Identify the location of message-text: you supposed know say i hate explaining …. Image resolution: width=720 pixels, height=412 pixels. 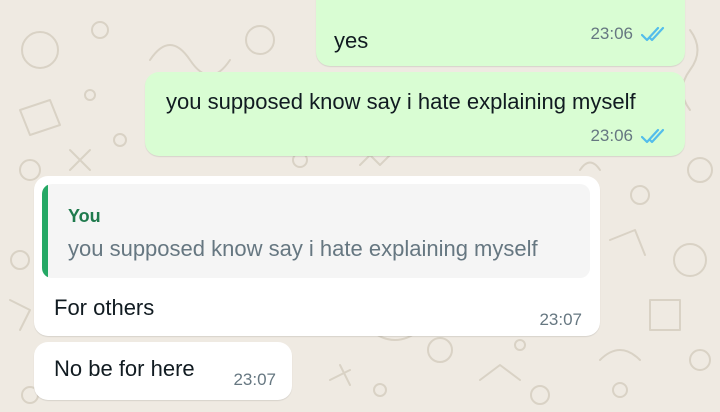
(401, 101).